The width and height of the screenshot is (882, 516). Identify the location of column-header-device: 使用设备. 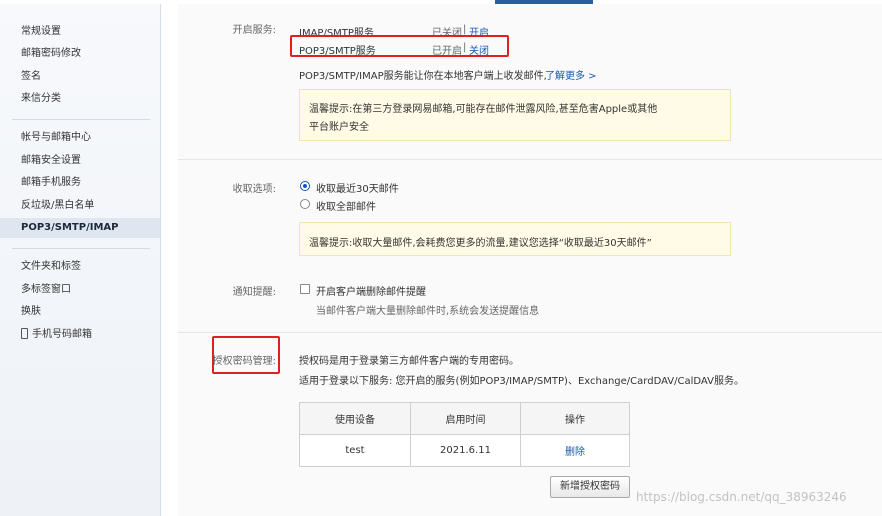
(355, 418).